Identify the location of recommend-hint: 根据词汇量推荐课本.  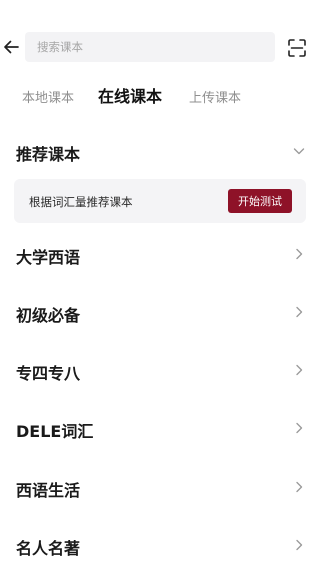
(81, 202).